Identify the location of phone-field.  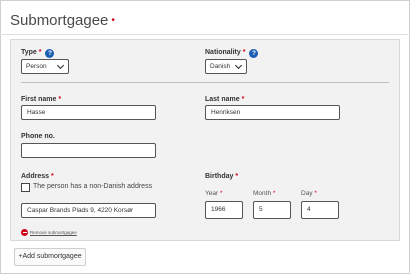
(88, 150).